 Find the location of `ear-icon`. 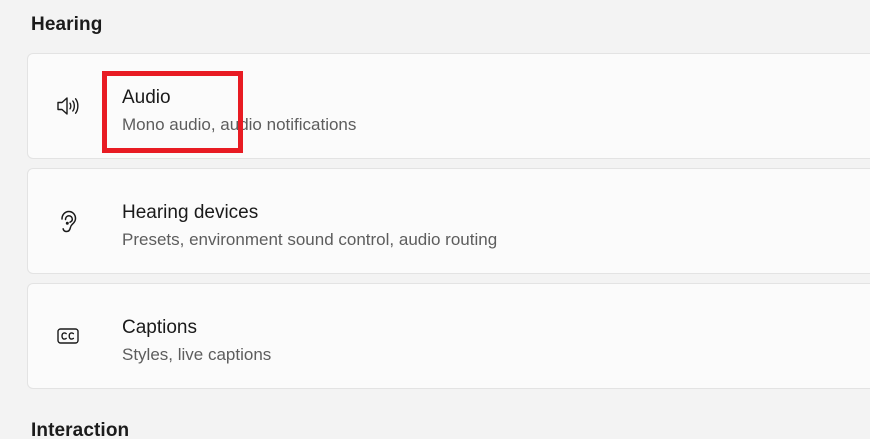

ear-icon is located at coordinates (68, 221).